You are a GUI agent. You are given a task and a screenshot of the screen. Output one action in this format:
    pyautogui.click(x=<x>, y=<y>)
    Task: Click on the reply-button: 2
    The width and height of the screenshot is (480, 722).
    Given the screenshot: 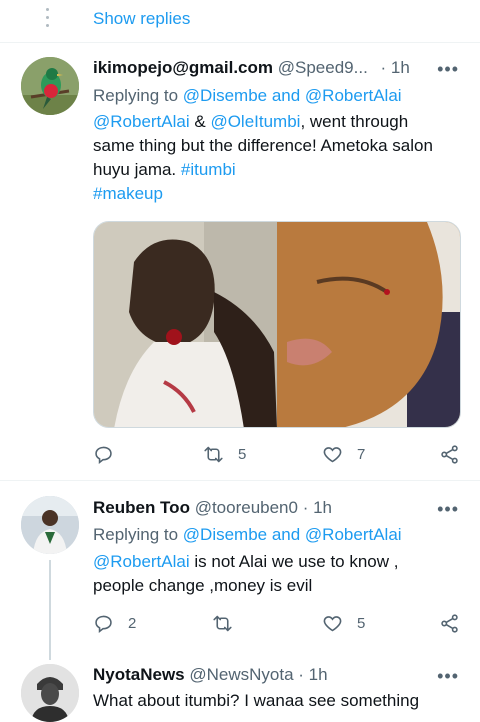 What is the action you would take?
    pyautogui.click(x=114, y=623)
    